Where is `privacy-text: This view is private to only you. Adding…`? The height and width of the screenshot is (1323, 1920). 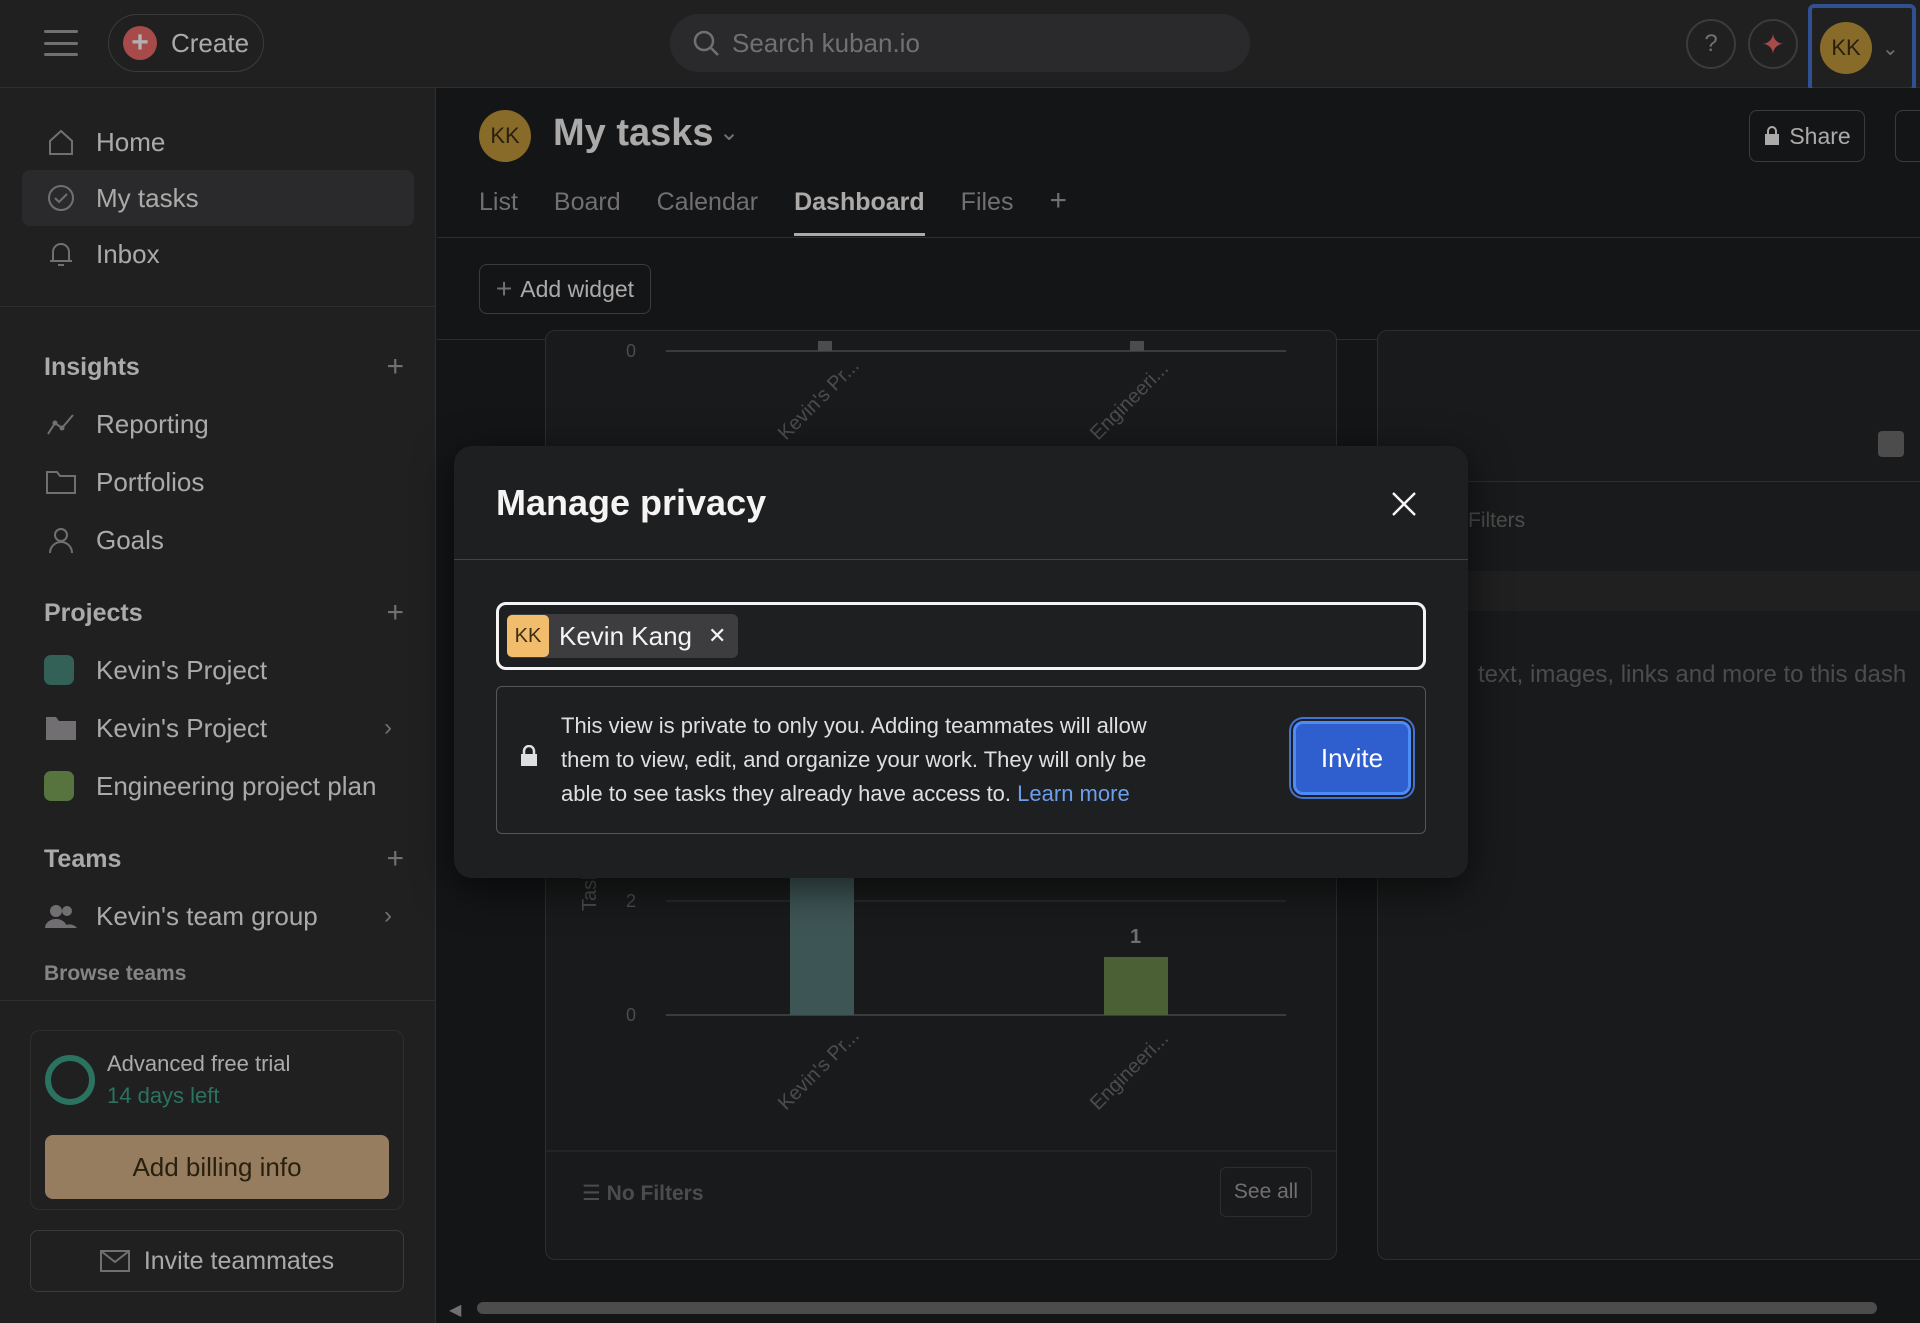 privacy-text: This view is private to only you. Adding… is located at coordinates (861, 760).